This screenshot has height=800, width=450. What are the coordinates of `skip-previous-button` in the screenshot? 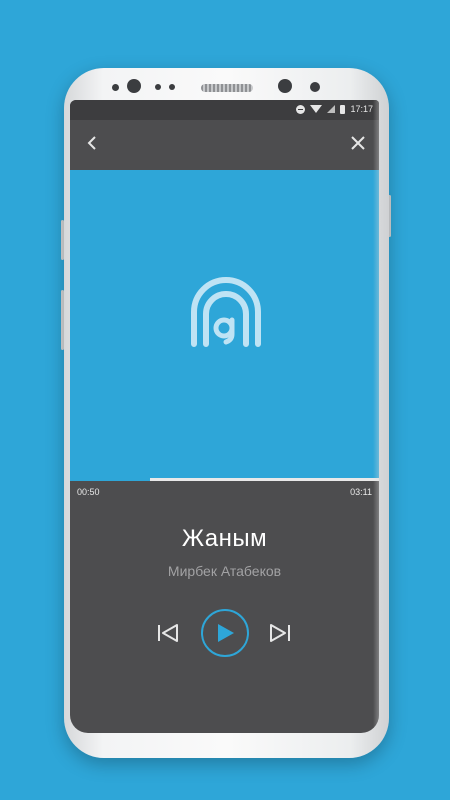 It's located at (168, 633).